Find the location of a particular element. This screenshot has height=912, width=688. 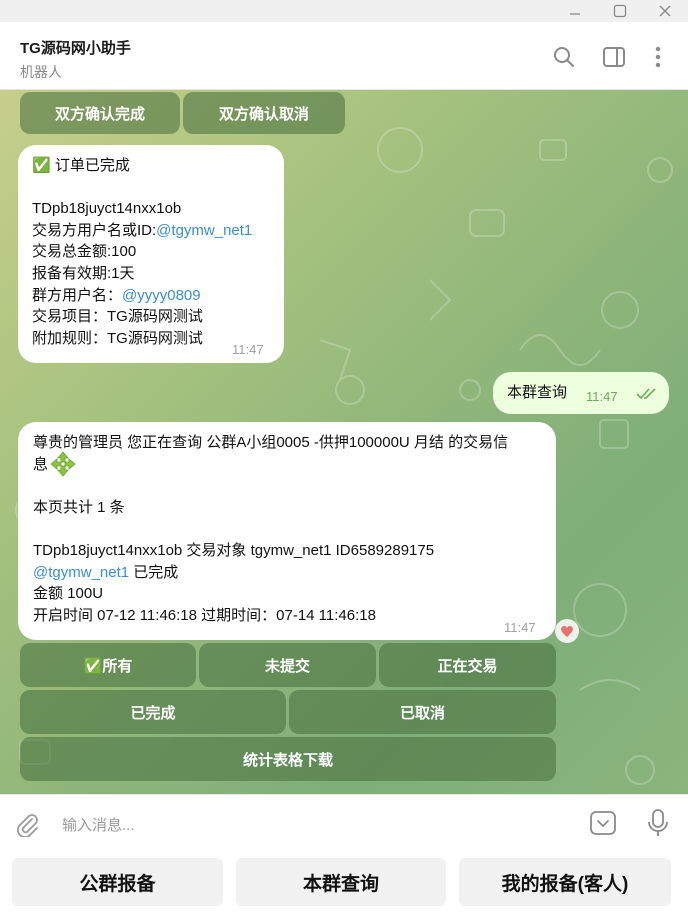

project-line: 交易项目：TG源码网测试 is located at coordinates (117, 317).